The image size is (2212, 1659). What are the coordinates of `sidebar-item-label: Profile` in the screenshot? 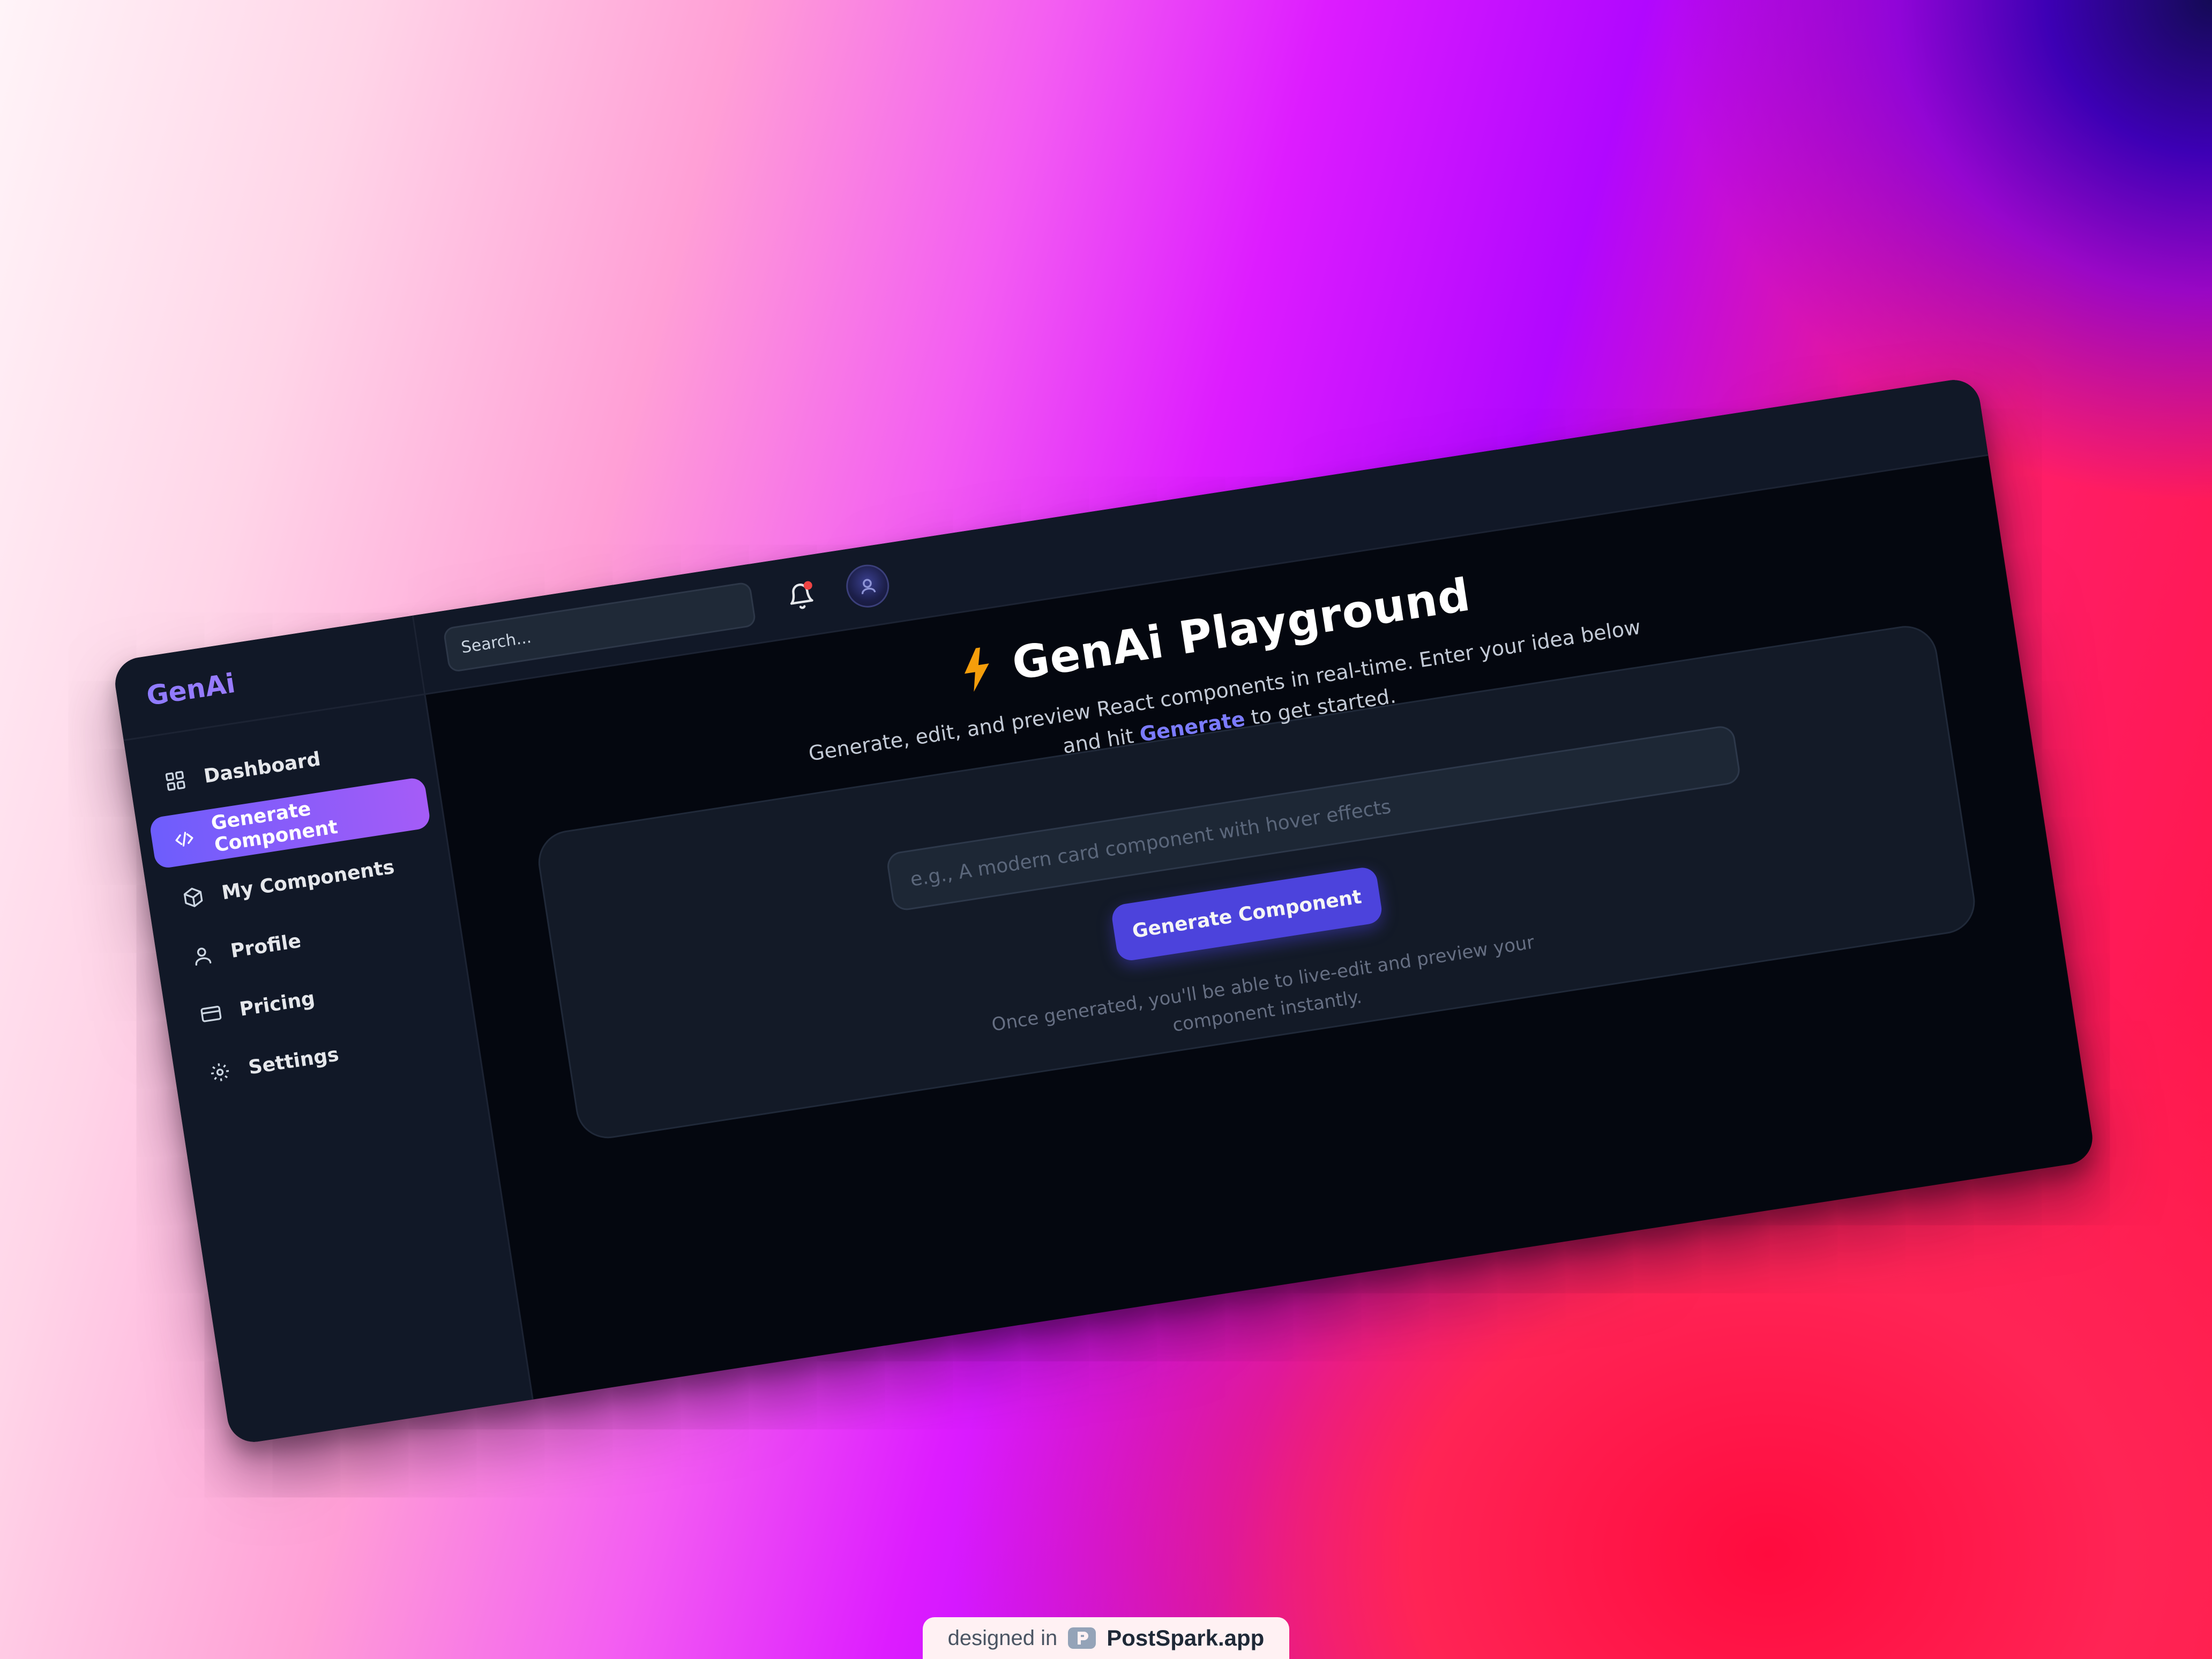 It's located at (266, 946).